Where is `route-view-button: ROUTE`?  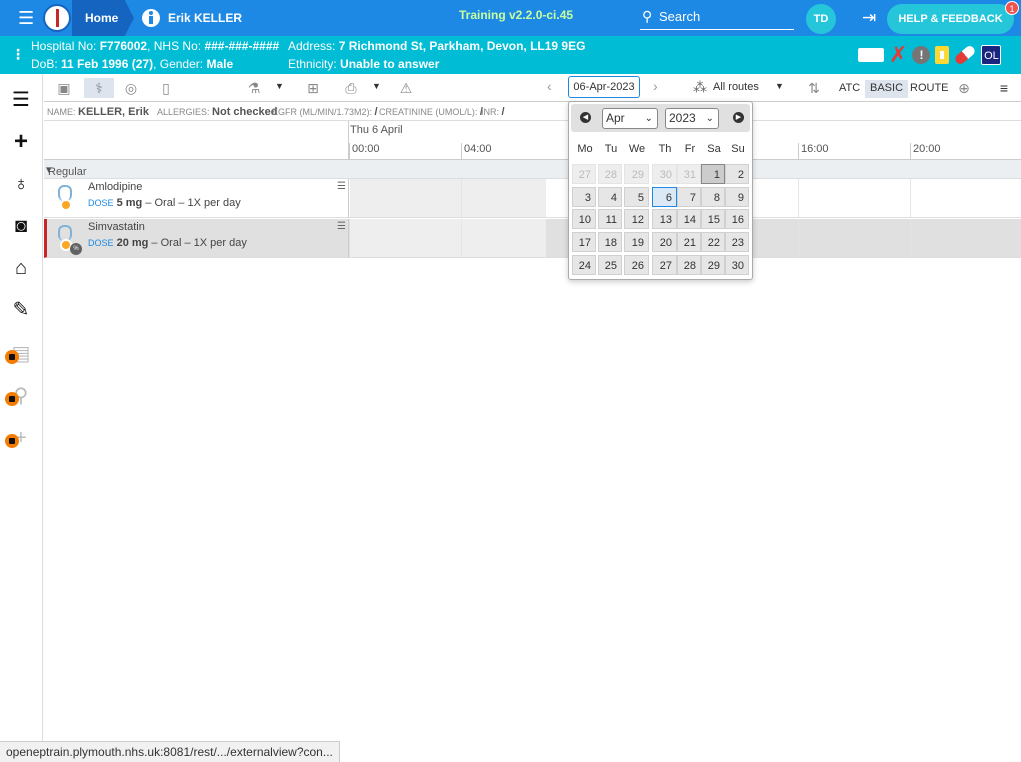
route-view-button: ROUTE is located at coordinates (929, 89).